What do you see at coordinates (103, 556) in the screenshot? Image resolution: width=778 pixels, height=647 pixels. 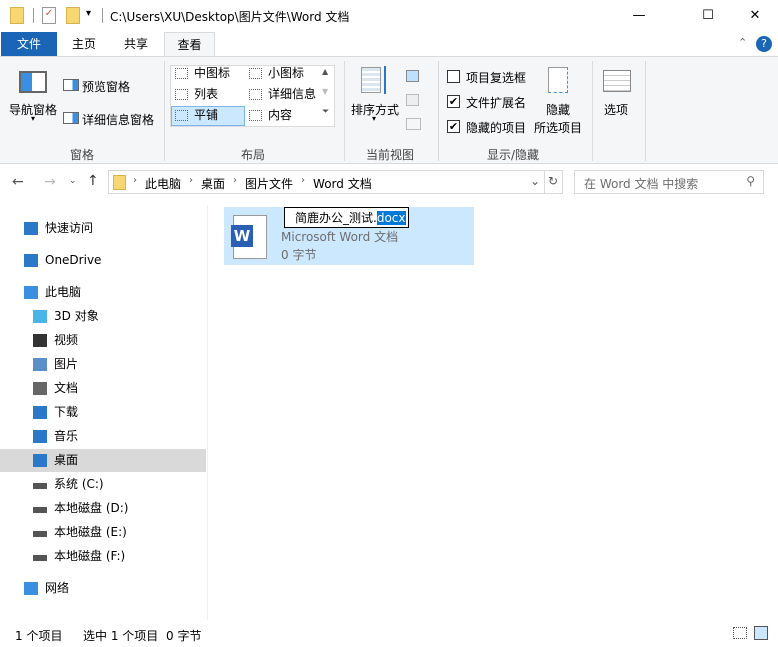 I see `nav-item: 本地磁盘 (F:)` at bounding box center [103, 556].